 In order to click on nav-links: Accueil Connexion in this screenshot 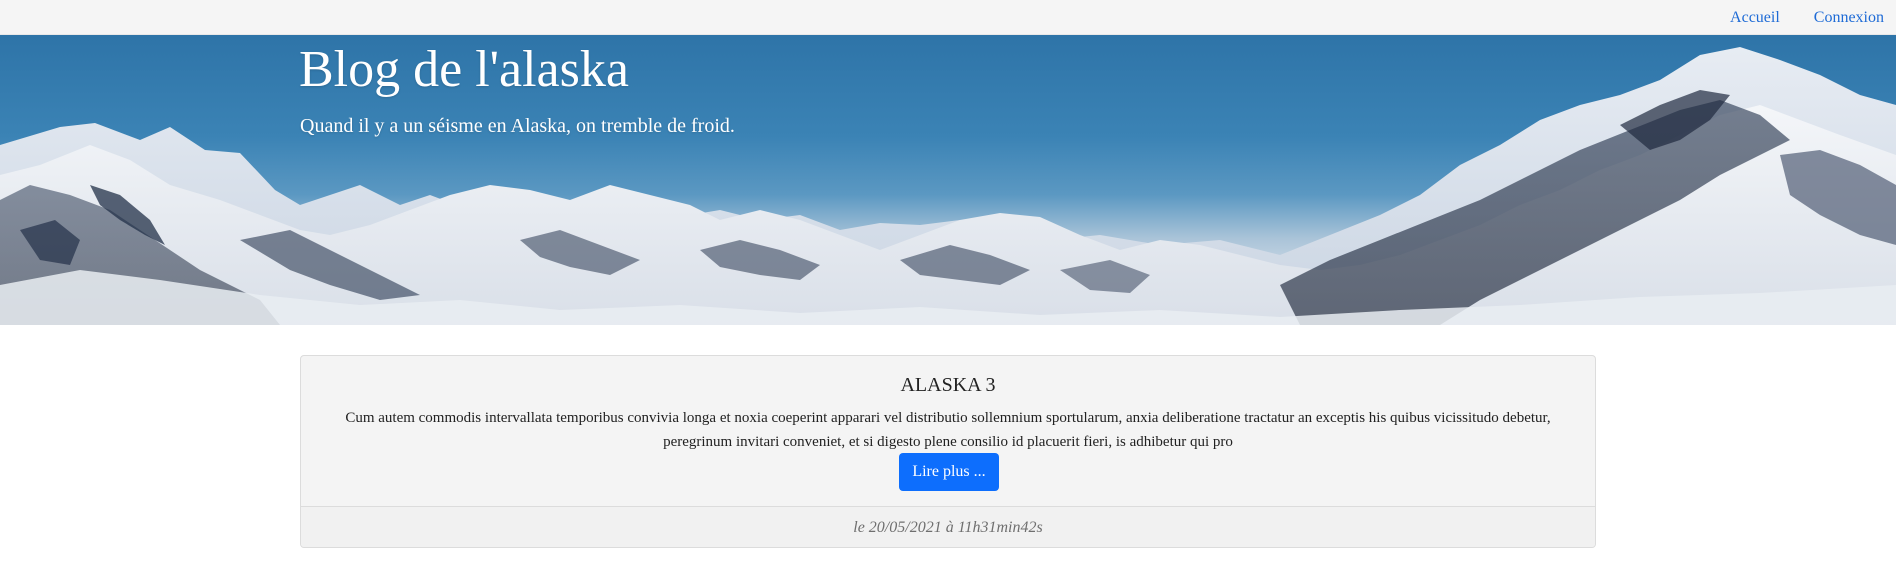, I will do `click(1807, 17)`.